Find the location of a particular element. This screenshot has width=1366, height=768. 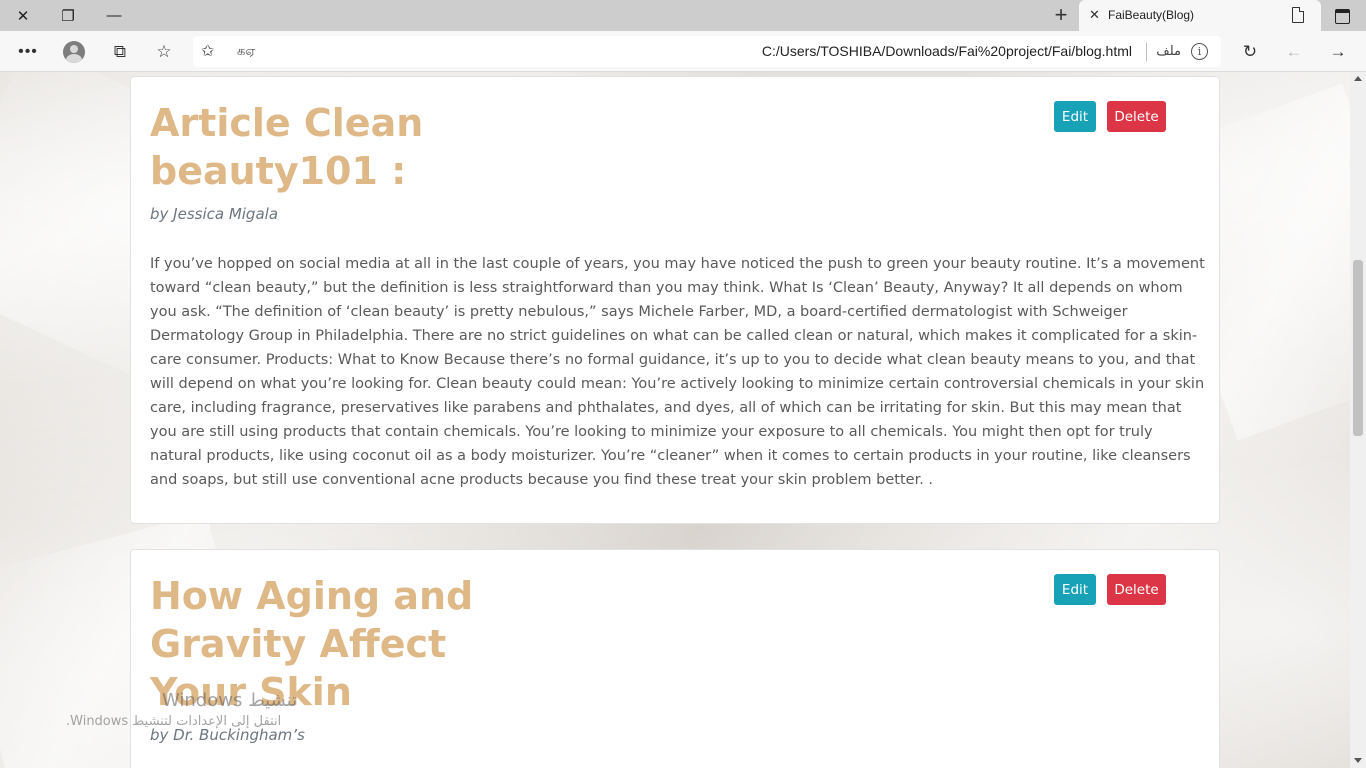

favorites-icon: ☆ is located at coordinates (164, 52).